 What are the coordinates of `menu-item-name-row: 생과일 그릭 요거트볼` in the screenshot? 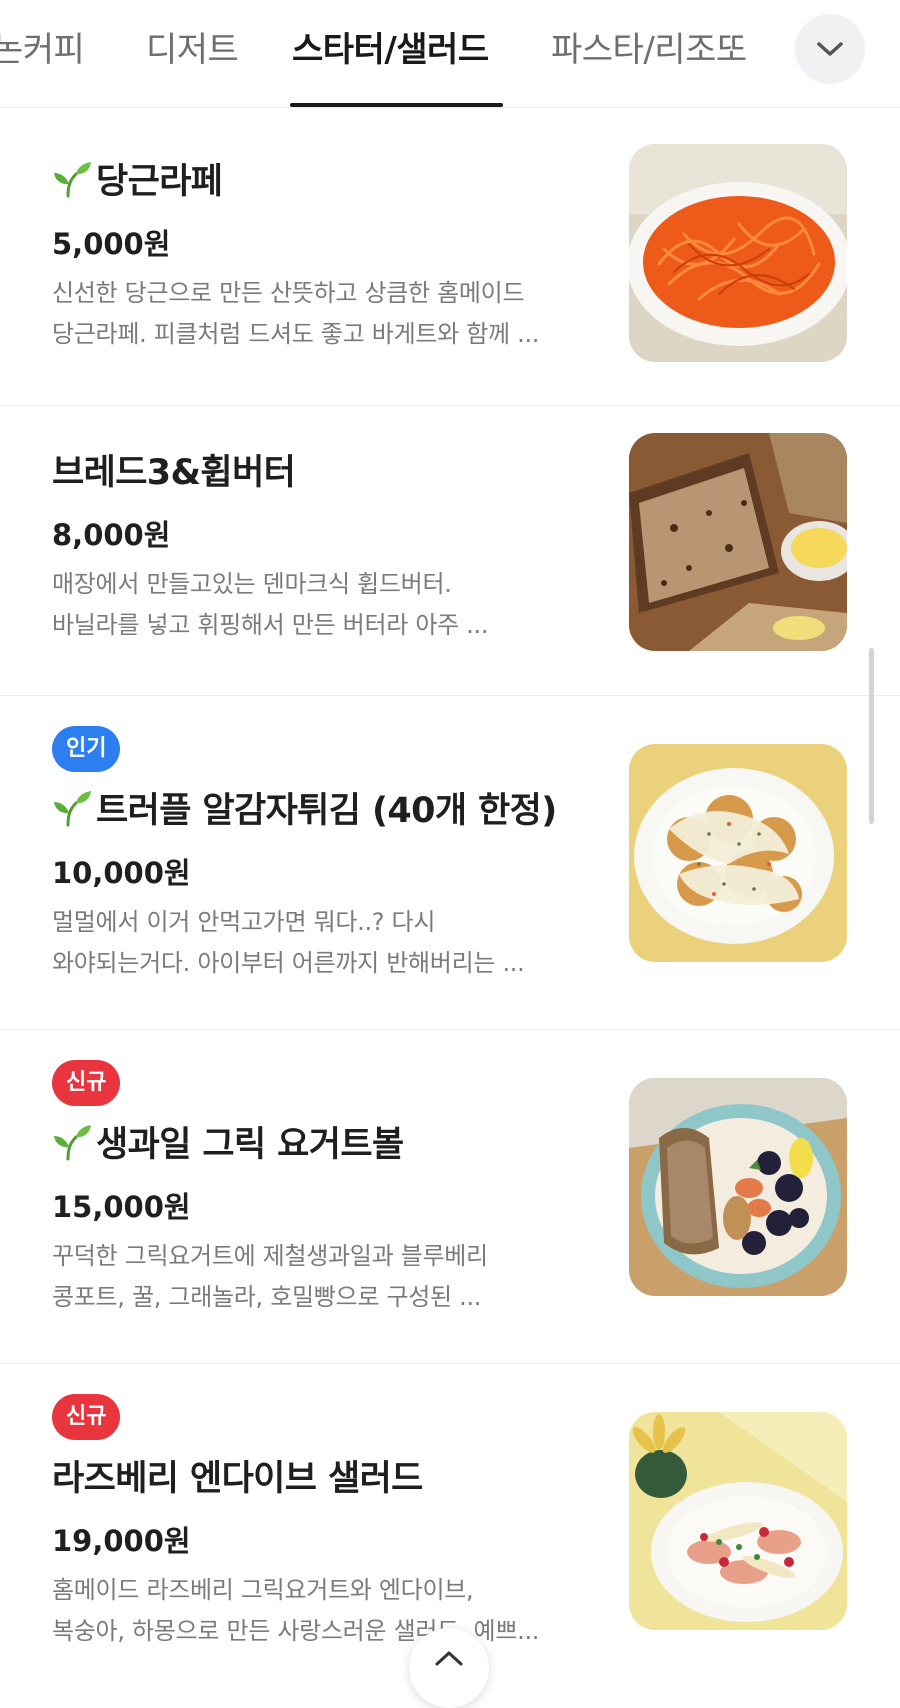 It's located at (322, 1141).